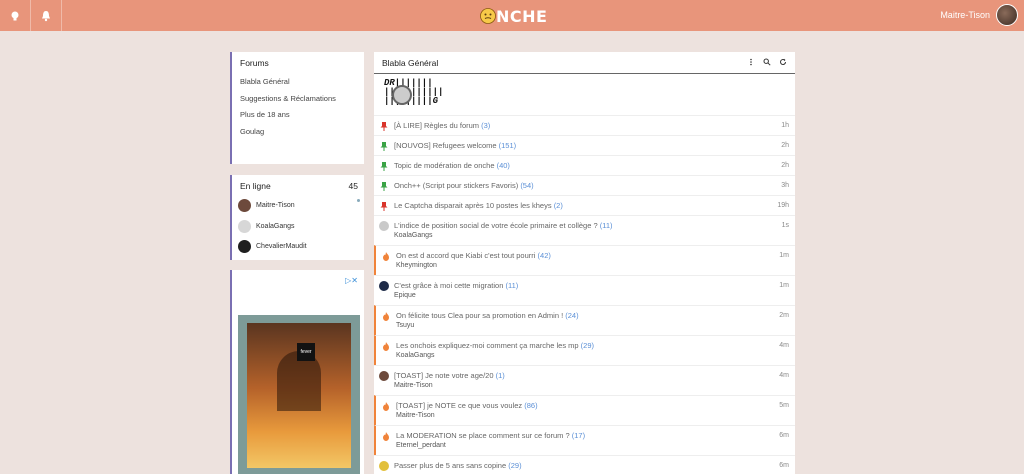 The height and width of the screenshot is (474, 1024). I want to click on topic-title: C'est grâce à moi cette migration (11), so click(456, 285).